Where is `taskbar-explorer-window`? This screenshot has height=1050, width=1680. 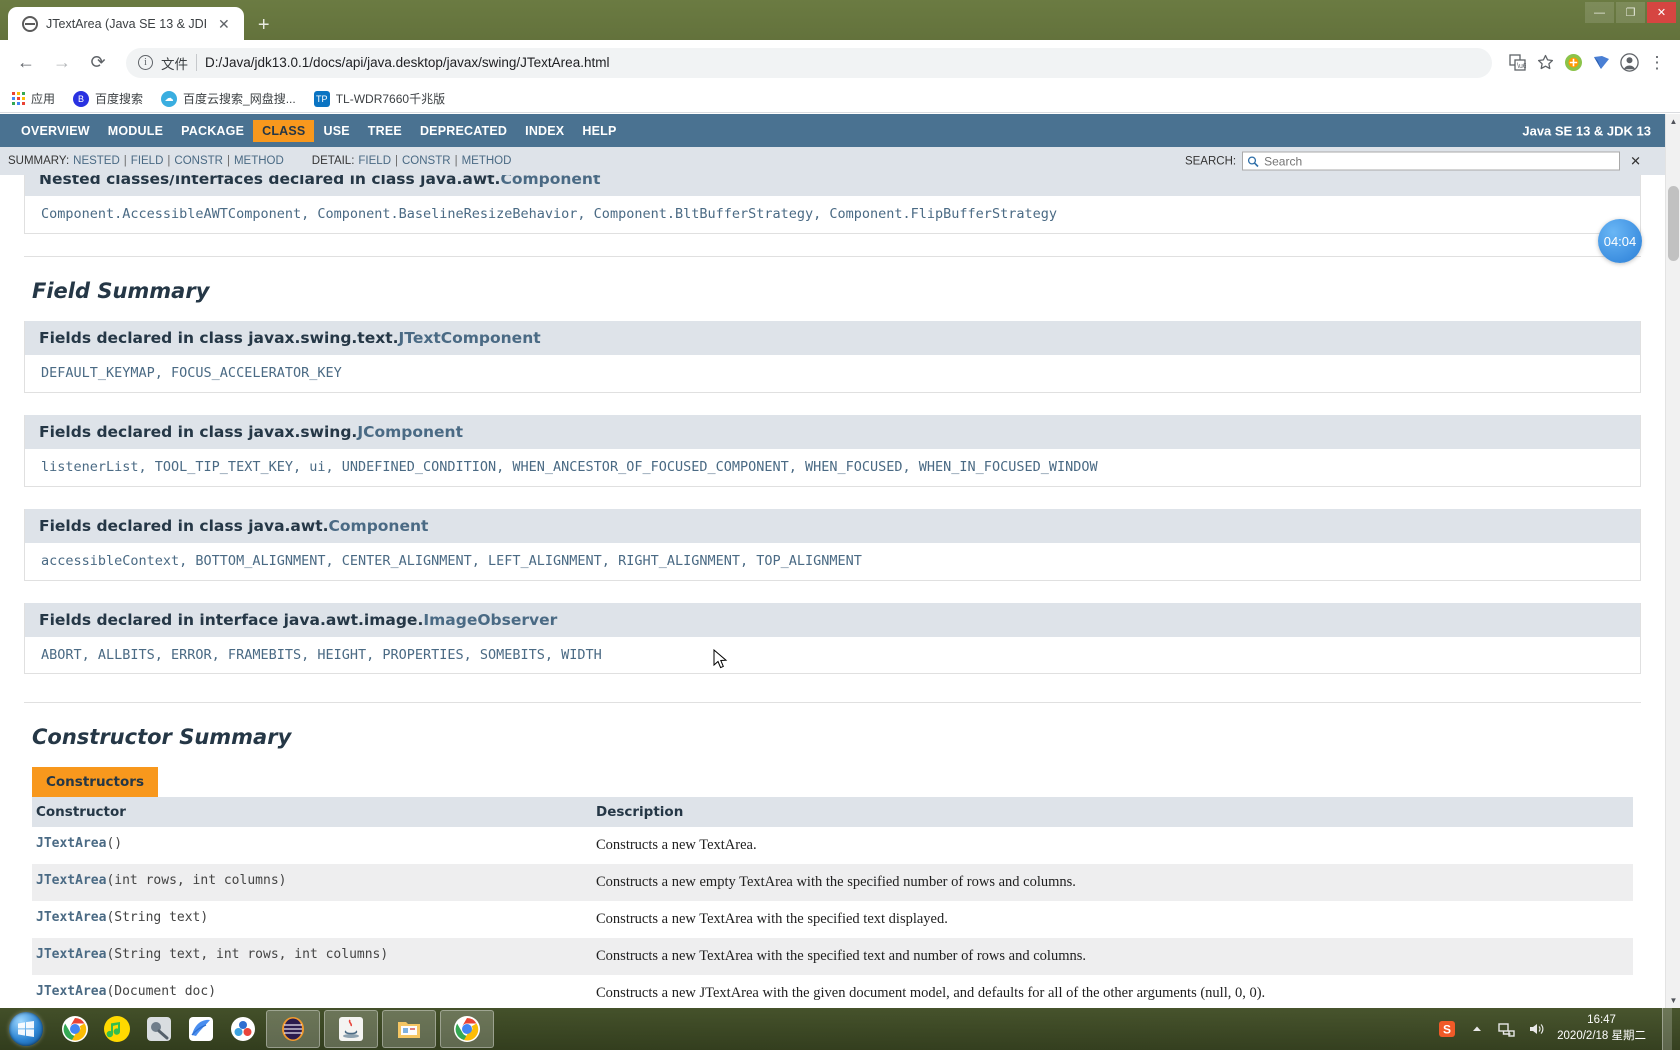 taskbar-explorer-window is located at coordinates (409, 1029).